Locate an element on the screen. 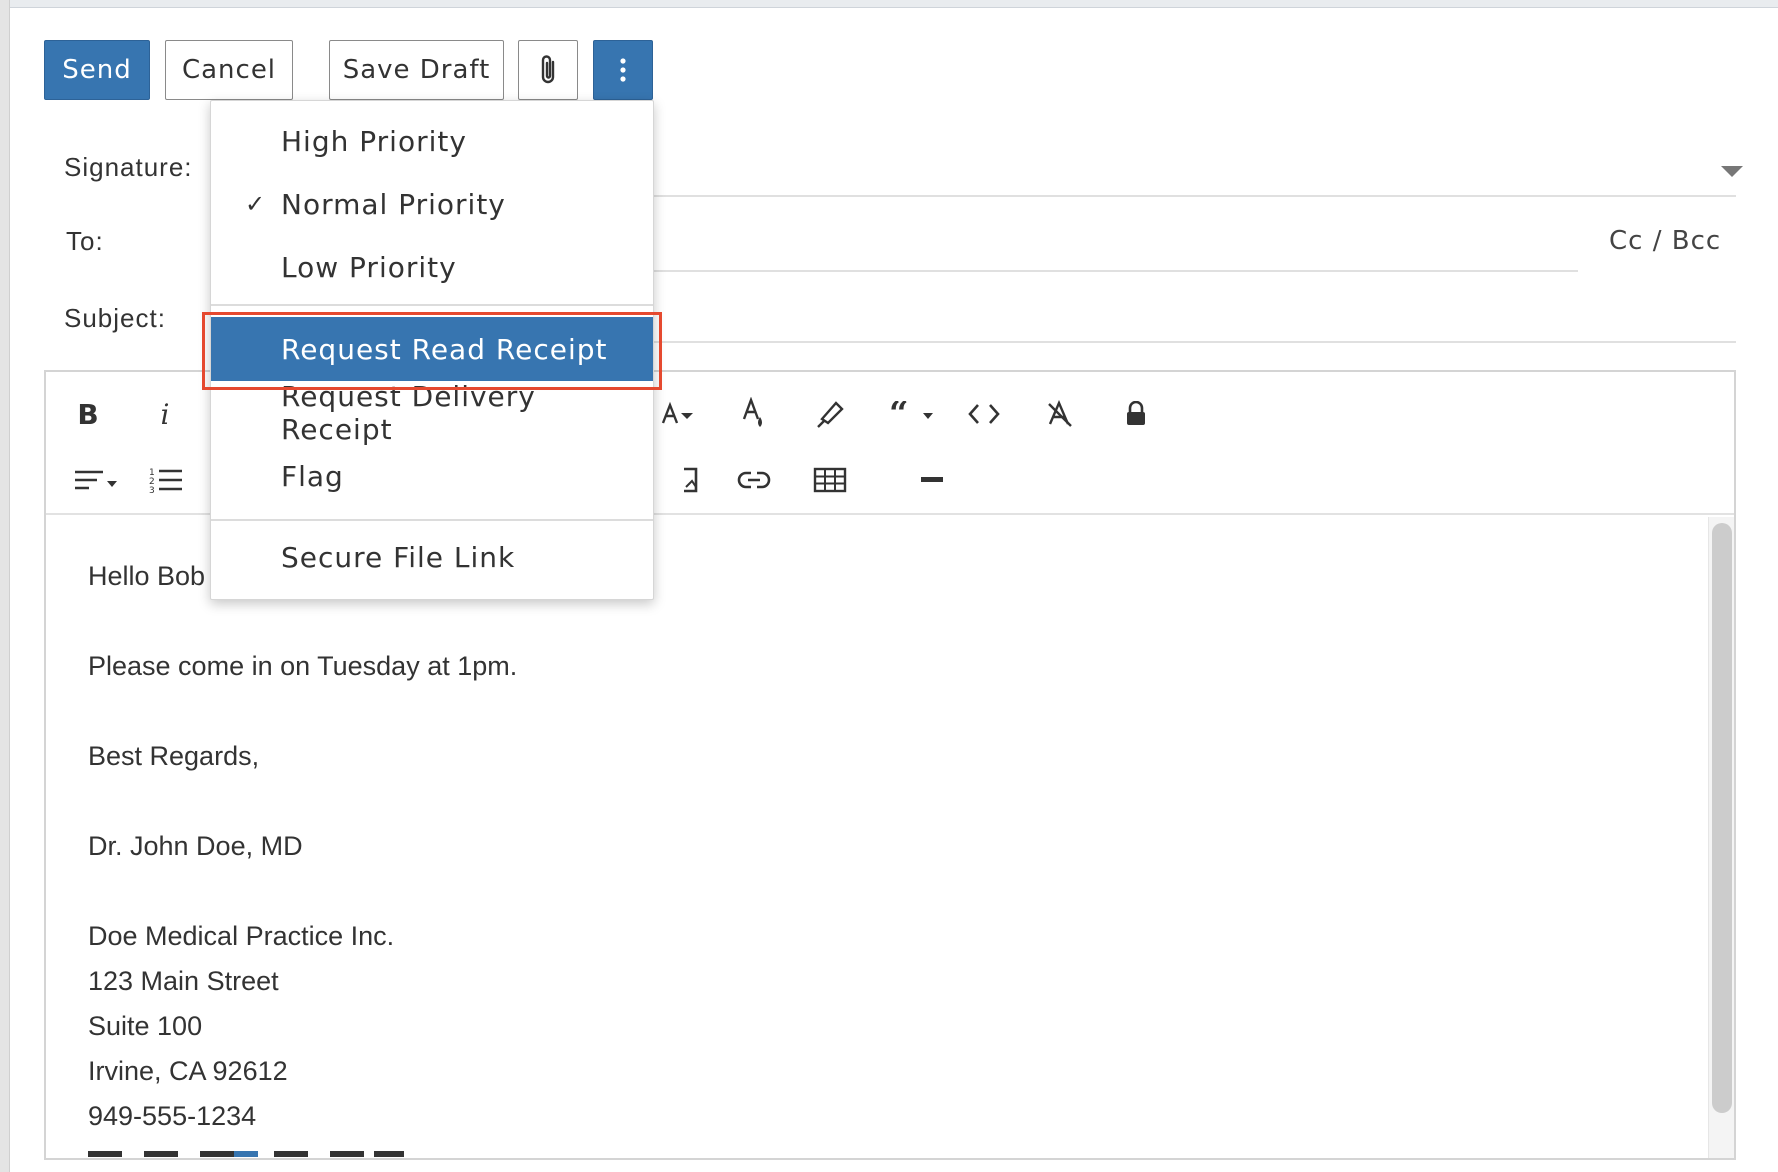 The width and height of the screenshot is (1778, 1172). window-top-border is located at coordinates (889, 4).